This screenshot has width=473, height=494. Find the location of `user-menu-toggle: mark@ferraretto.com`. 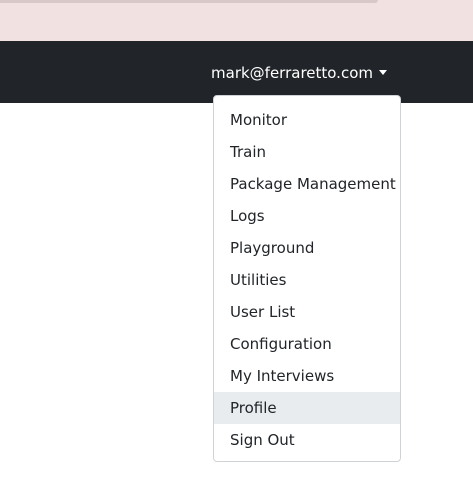

user-menu-toggle: mark@ferraretto.com is located at coordinates (299, 73).